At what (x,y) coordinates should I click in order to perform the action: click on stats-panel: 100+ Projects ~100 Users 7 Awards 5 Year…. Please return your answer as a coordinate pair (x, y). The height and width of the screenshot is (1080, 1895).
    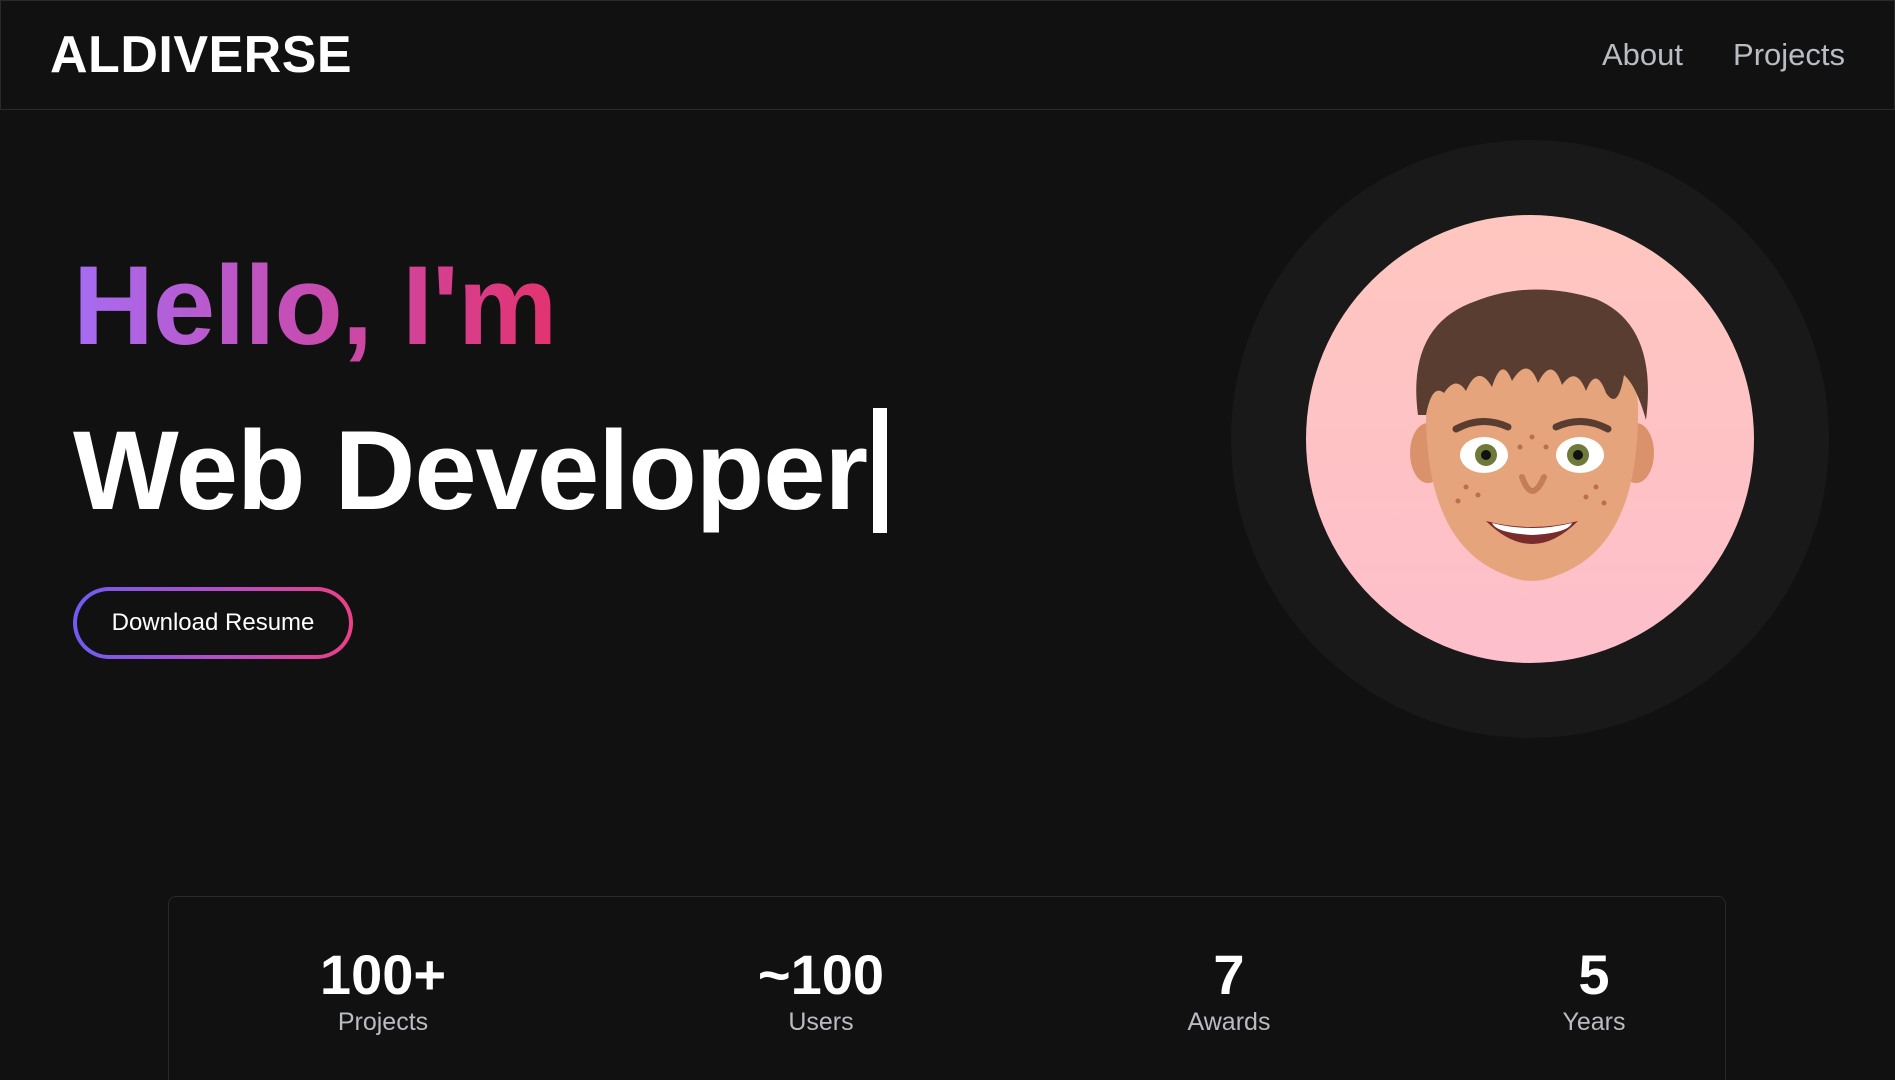
    Looking at the image, I should click on (947, 988).